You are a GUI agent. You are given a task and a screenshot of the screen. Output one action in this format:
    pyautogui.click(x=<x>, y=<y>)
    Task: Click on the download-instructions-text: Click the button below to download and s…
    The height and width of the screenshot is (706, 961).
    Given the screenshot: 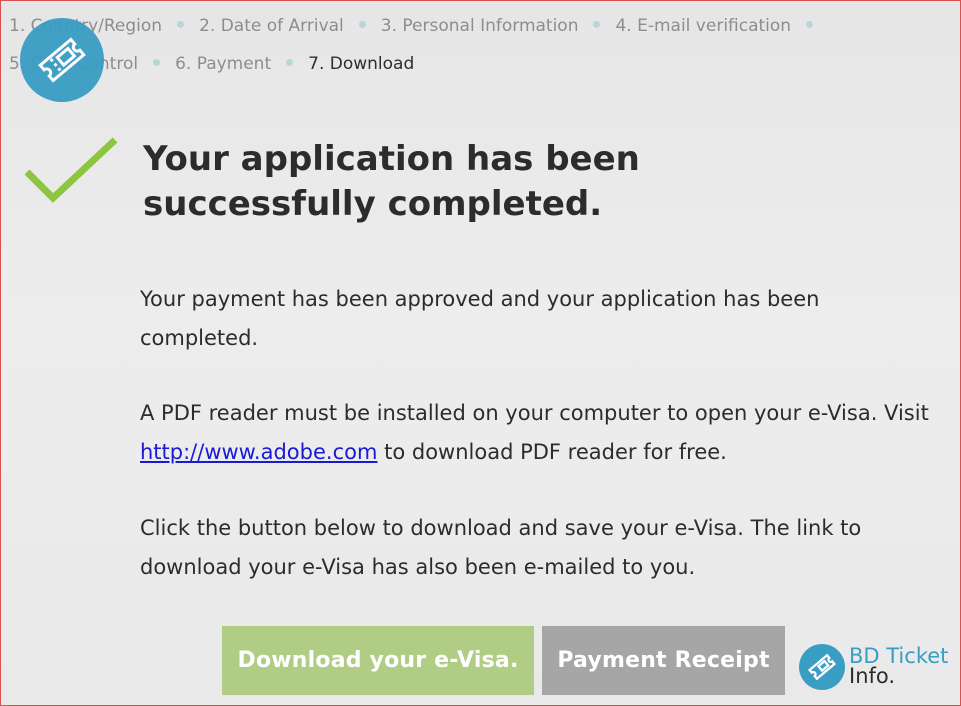 What is the action you would take?
    pyautogui.click(x=501, y=547)
    